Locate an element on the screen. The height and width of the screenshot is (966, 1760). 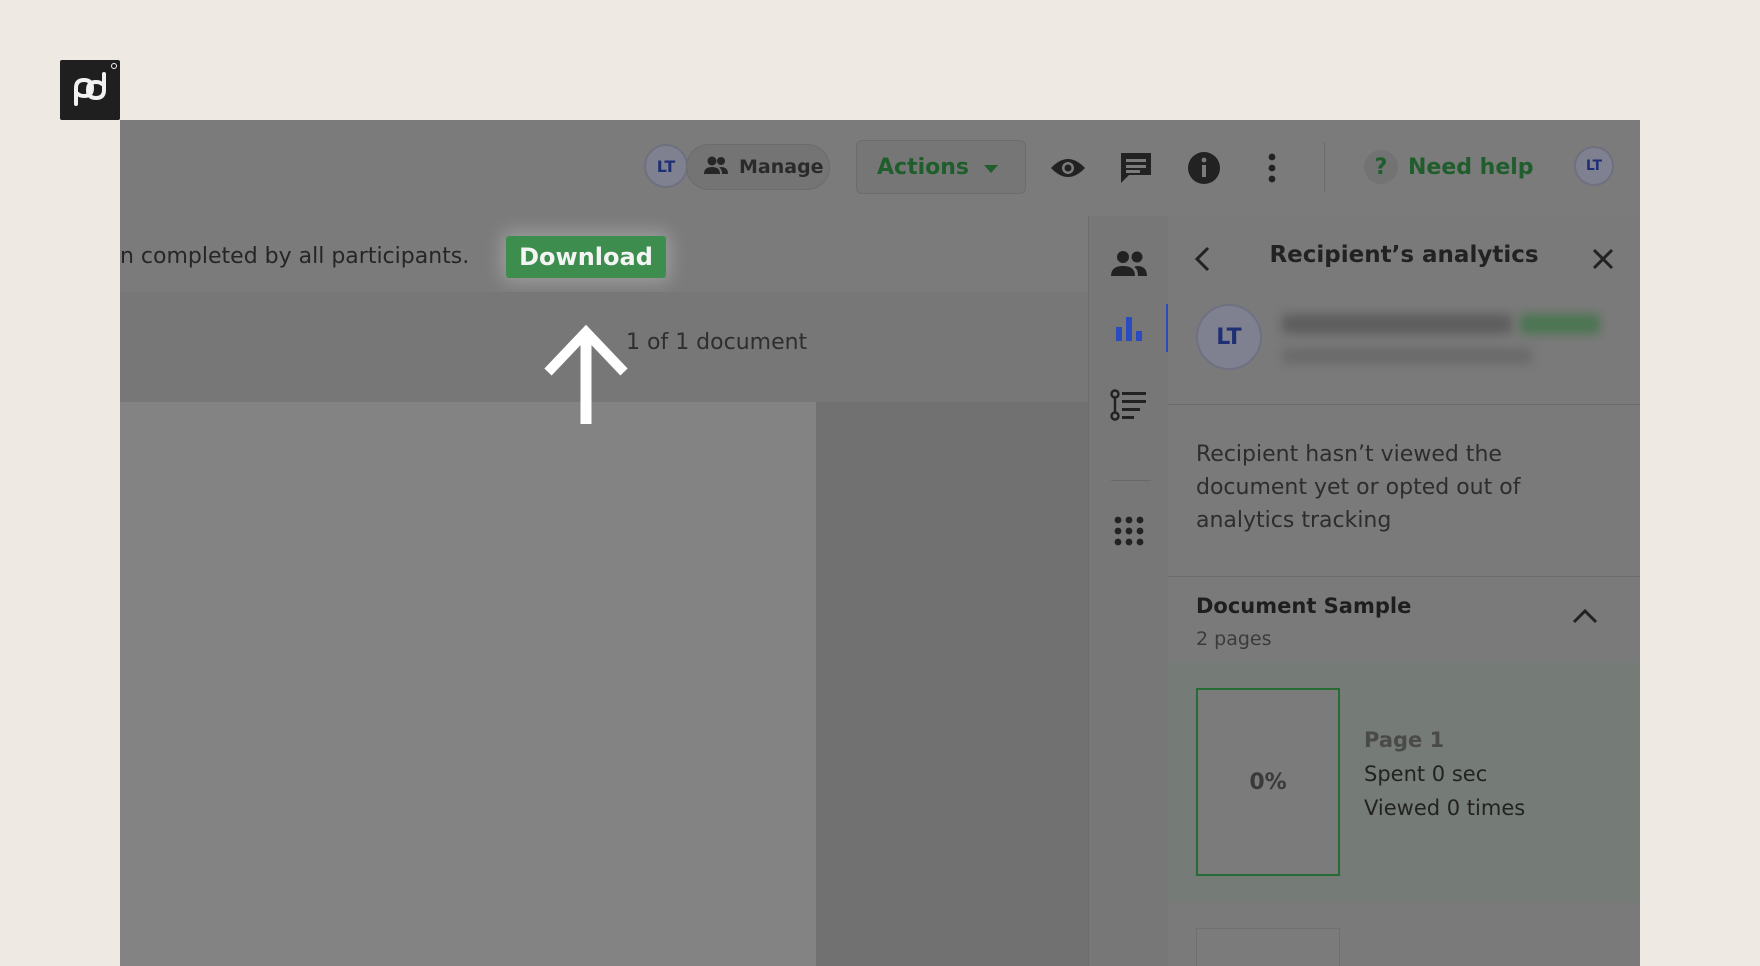
manage-button: Manage is located at coordinates (758, 167).